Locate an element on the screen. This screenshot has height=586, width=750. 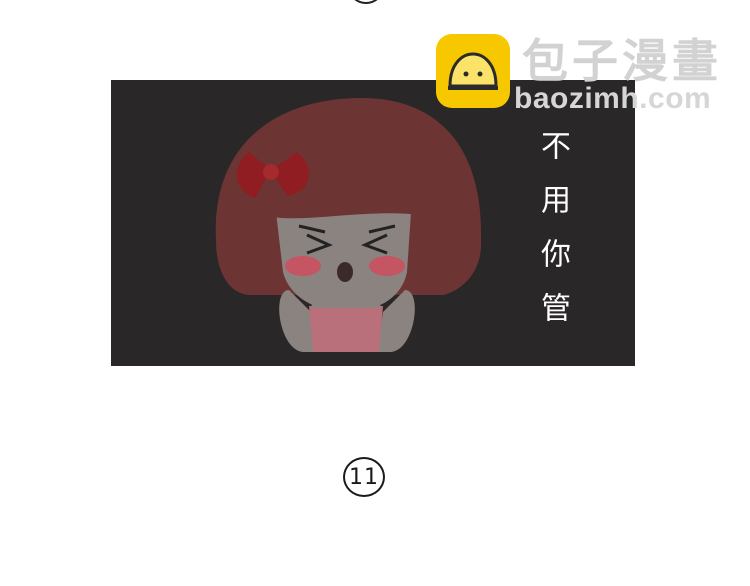
previous-page-number-circle is located at coordinates (366, 2).